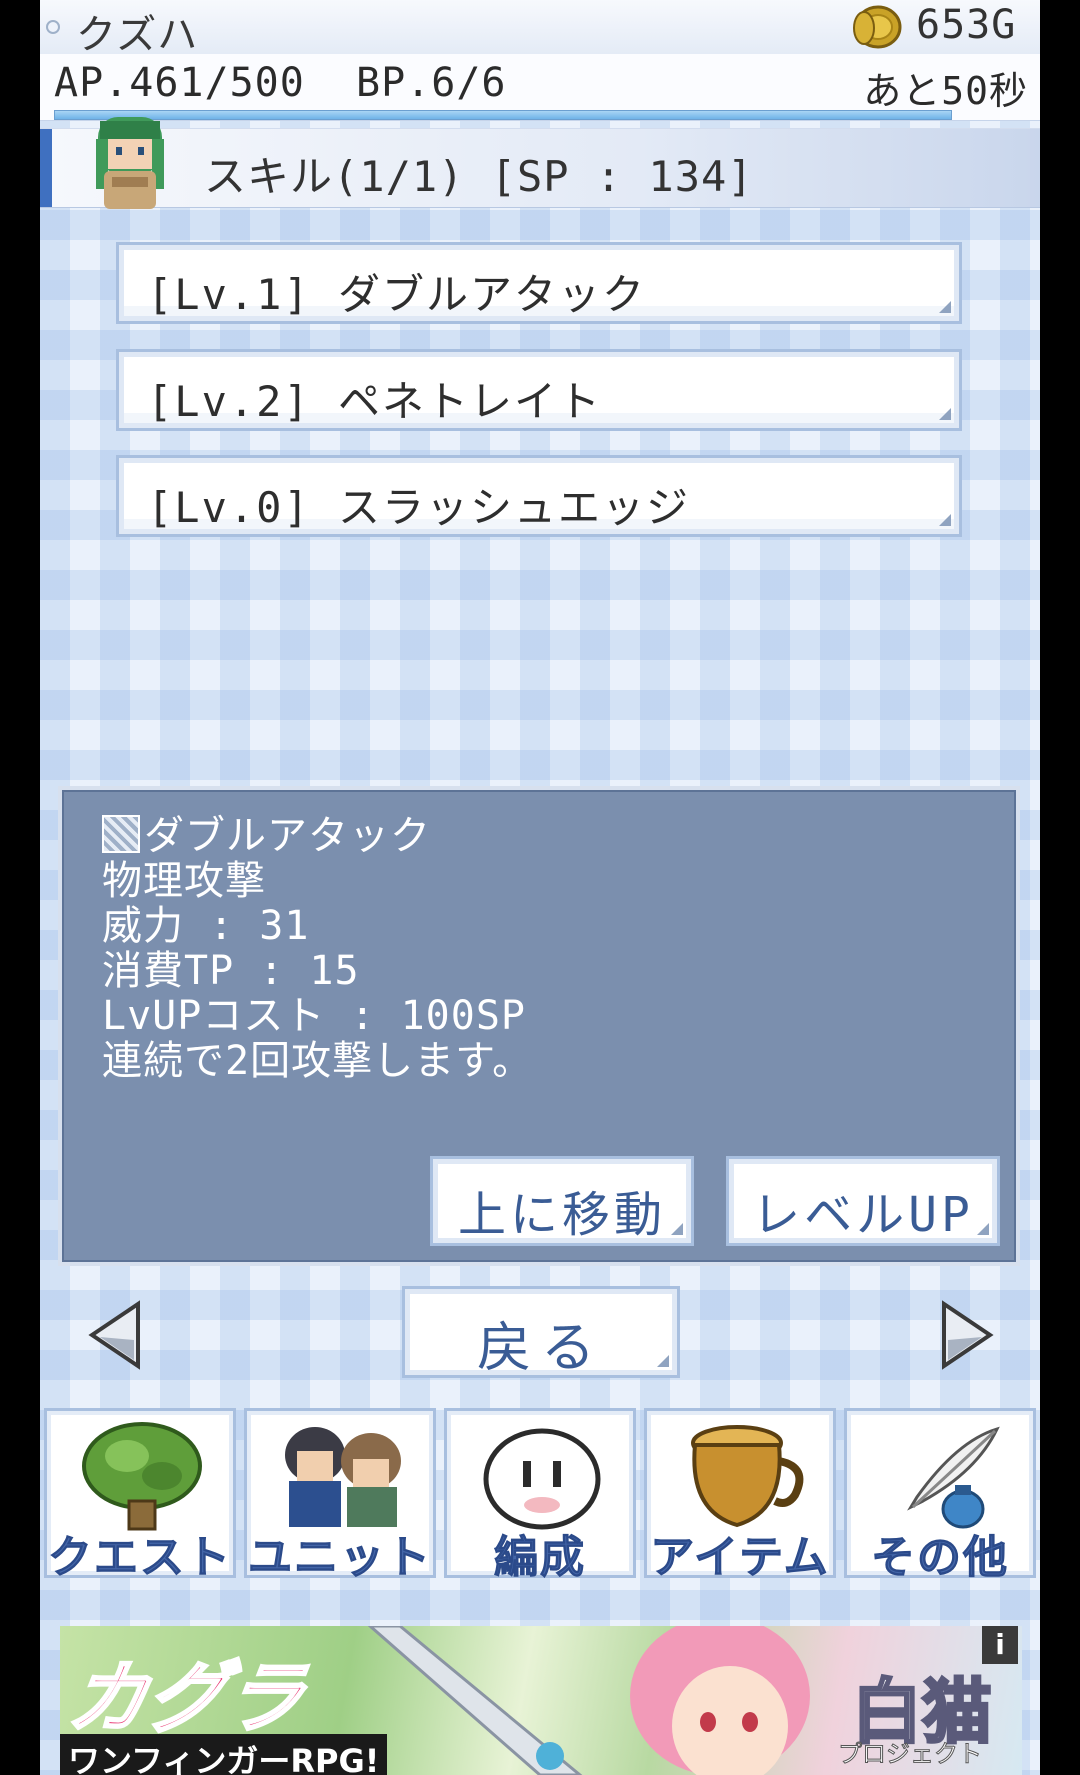 Image resolution: width=1080 pixels, height=1775 pixels. I want to click on move-up-button: 上に移動, so click(562, 1201).